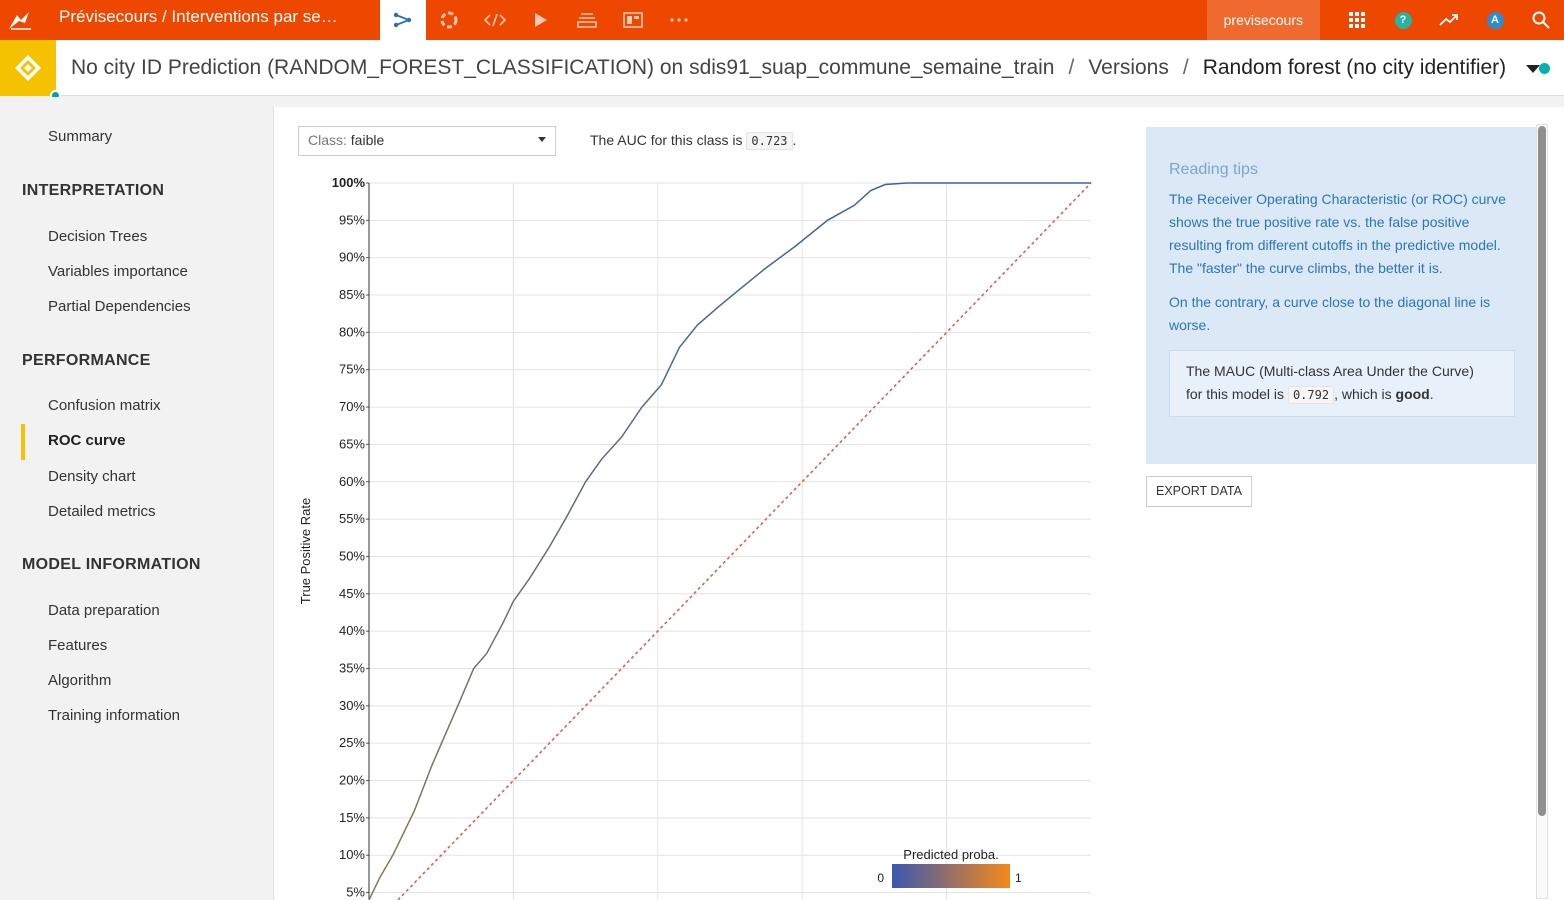 The image size is (1564, 900). Describe the element at coordinates (327, 140) in the screenshot. I see `class-select-label: Class:` at that location.